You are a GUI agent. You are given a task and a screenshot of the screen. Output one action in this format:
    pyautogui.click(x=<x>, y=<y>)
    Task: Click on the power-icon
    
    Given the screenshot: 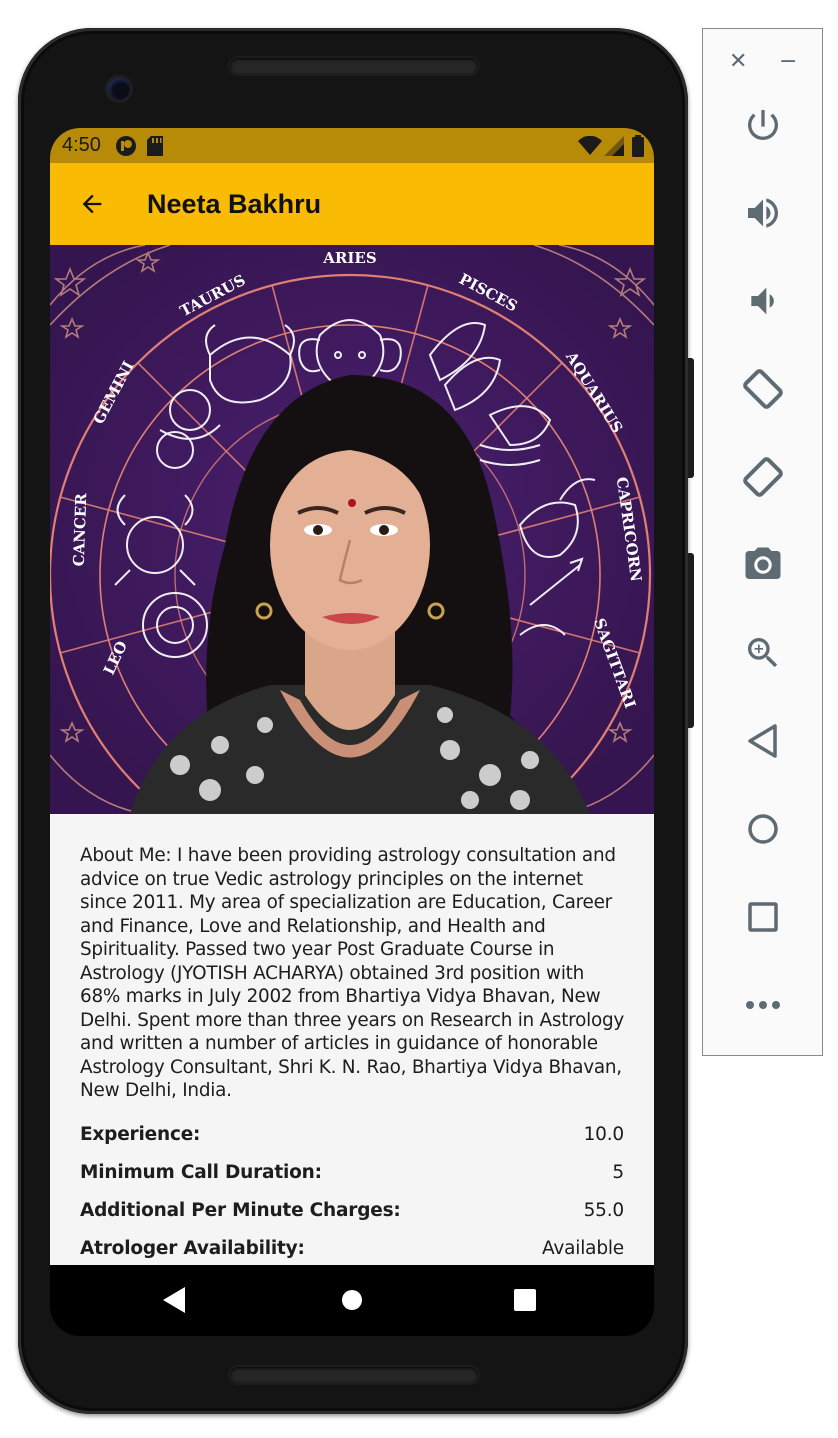 What is the action you would take?
    pyautogui.click(x=763, y=125)
    